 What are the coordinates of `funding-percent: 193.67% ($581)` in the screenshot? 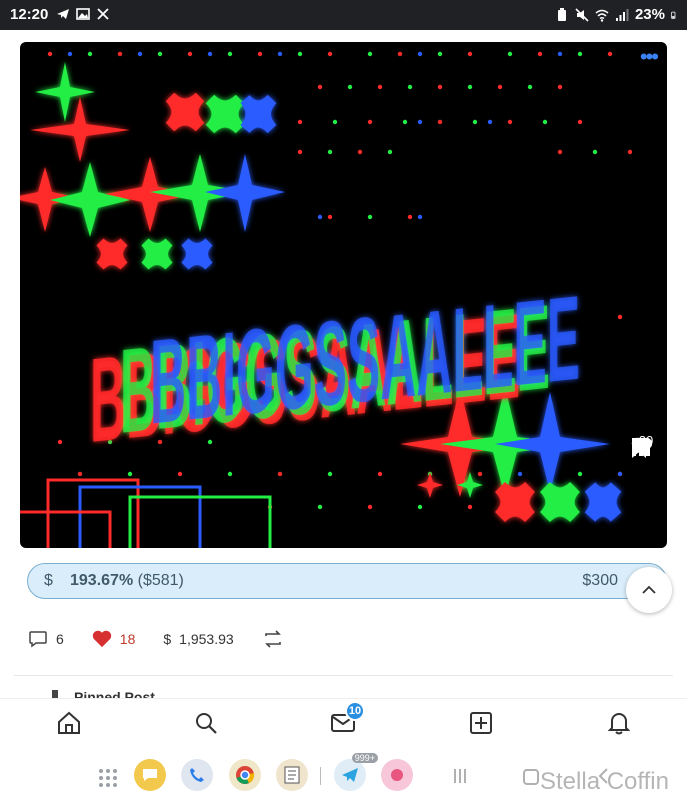 It's located at (127, 581).